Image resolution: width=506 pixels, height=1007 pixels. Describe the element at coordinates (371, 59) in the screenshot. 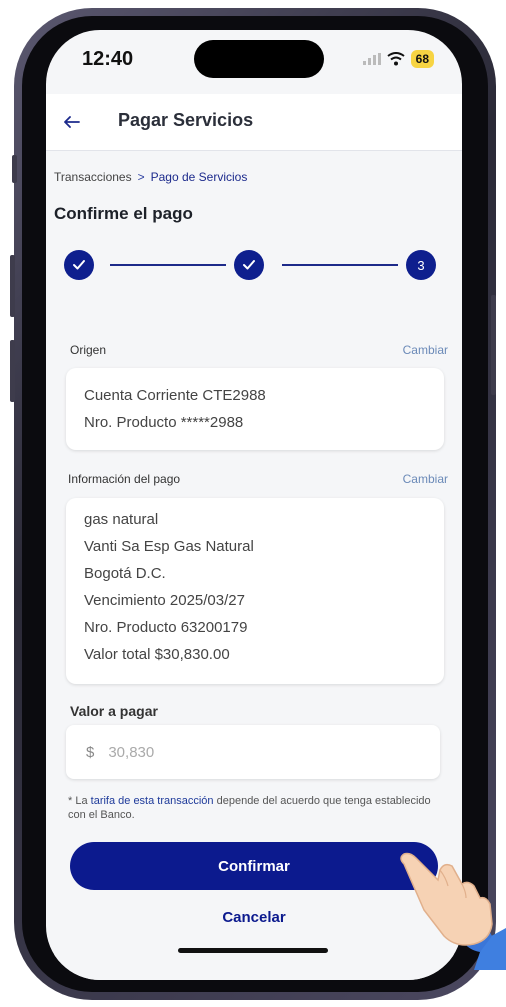

I see `signal-icon` at that location.